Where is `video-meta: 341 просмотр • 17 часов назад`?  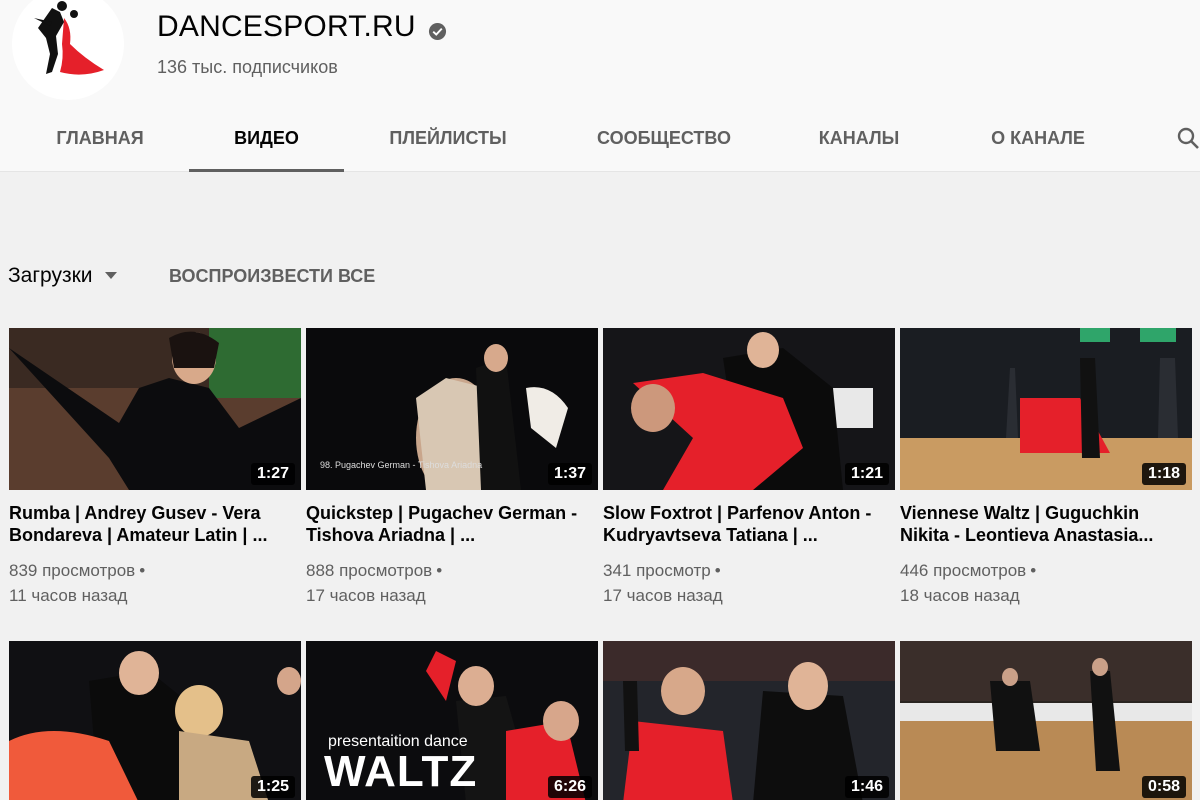
video-meta: 341 просмотр • 17 часов назад is located at coordinates (749, 583).